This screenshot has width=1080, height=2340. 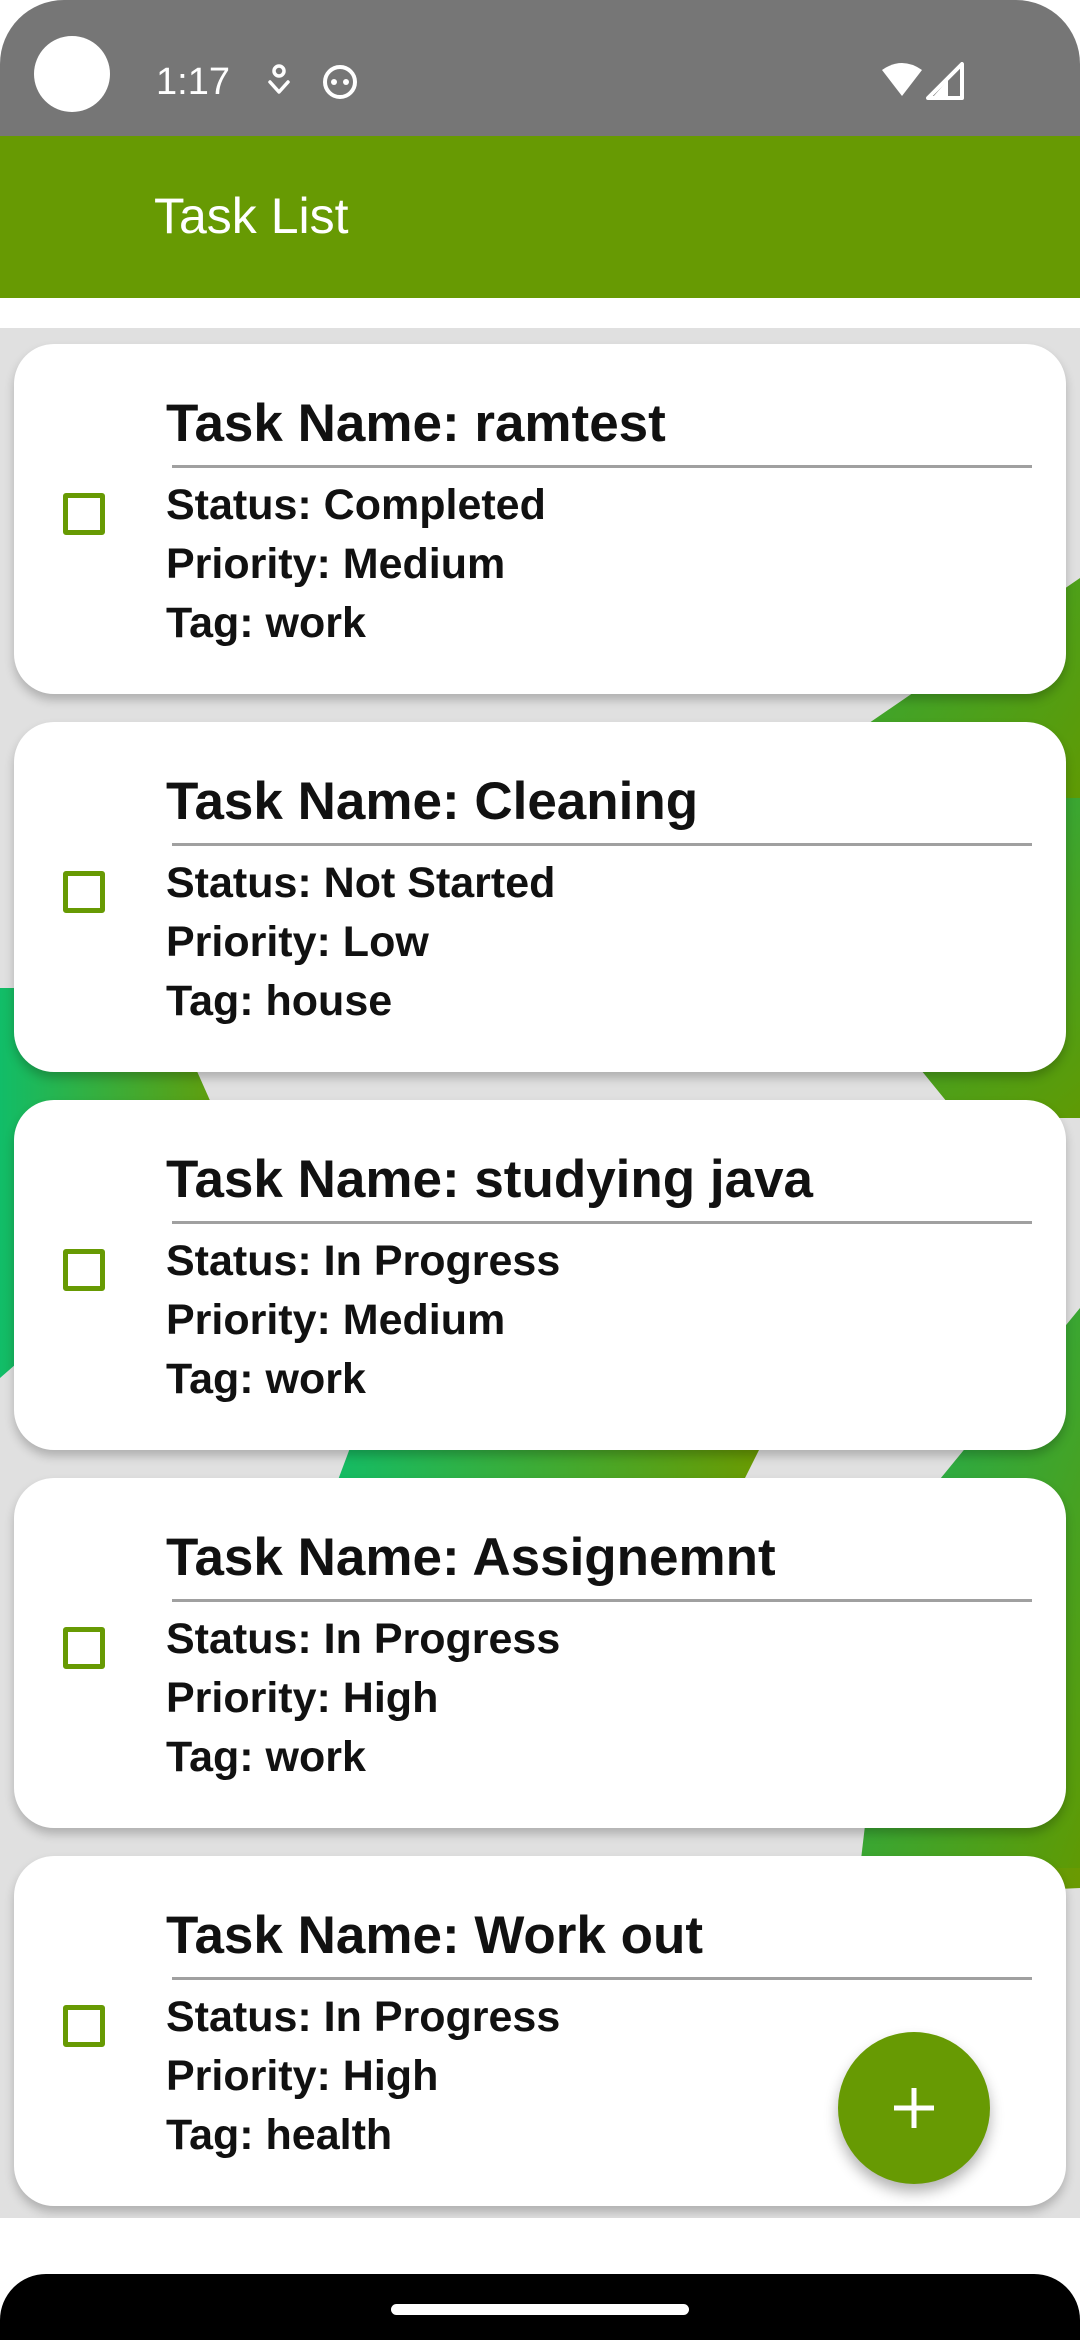 I want to click on task-priority: Priority: Low, so click(x=297, y=942).